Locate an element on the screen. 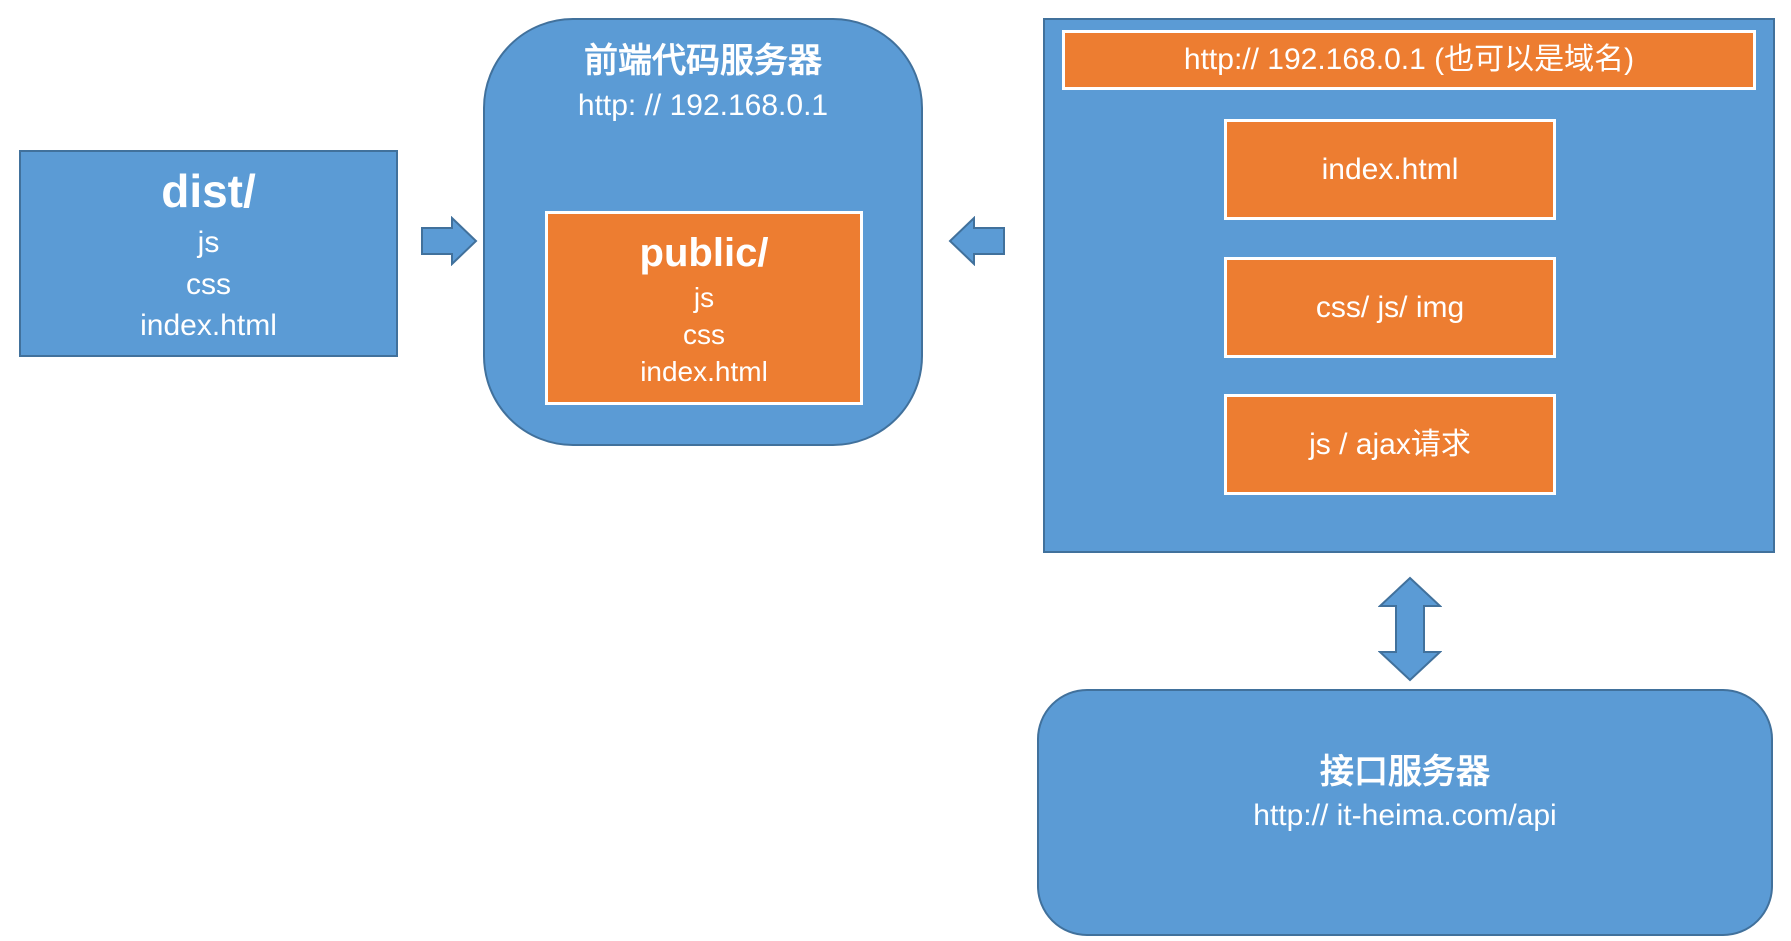 The width and height of the screenshot is (1791, 941). dist-box: dist/ js css index.html is located at coordinates (208, 253).